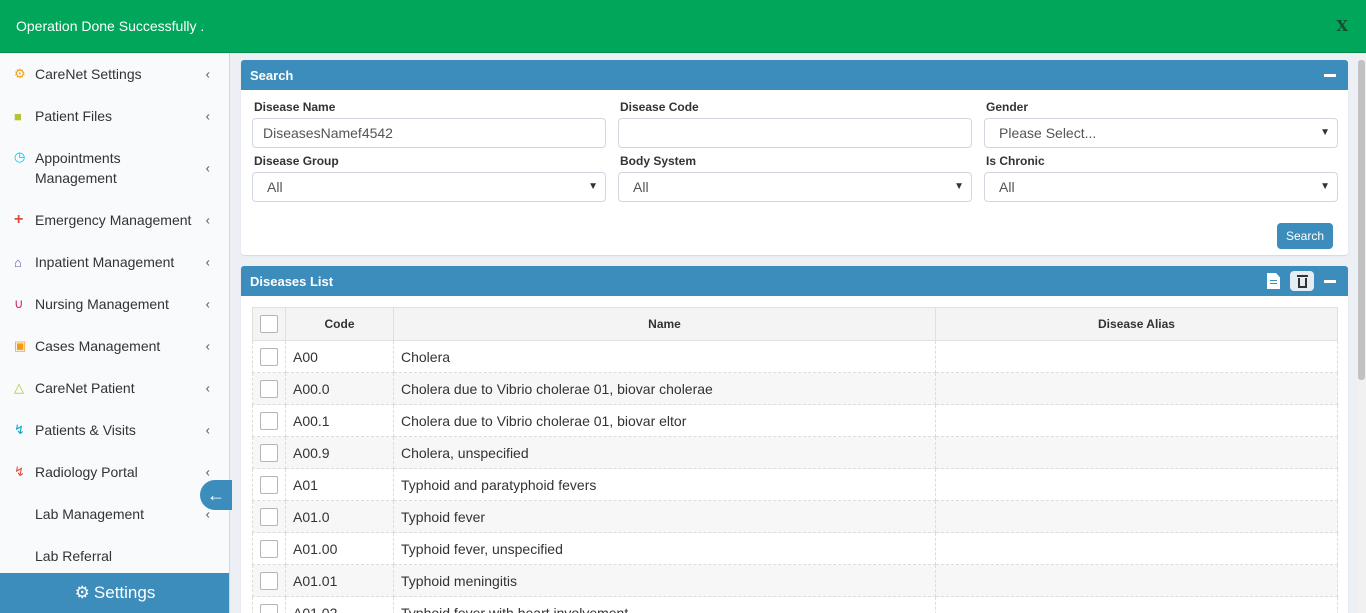 The image size is (1366, 613). Describe the element at coordinates (1161, 187) in the screenshot. I see `is-chronic-select: All ▼` at that location.